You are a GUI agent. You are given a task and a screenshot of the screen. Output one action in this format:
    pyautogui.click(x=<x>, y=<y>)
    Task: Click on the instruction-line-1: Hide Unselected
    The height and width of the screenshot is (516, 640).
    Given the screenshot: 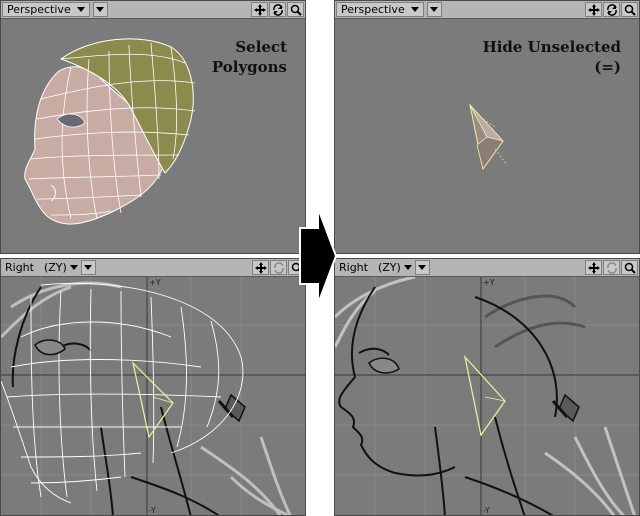 What is the action you would take?
    pyautogui.click(x=551, y=47)
    